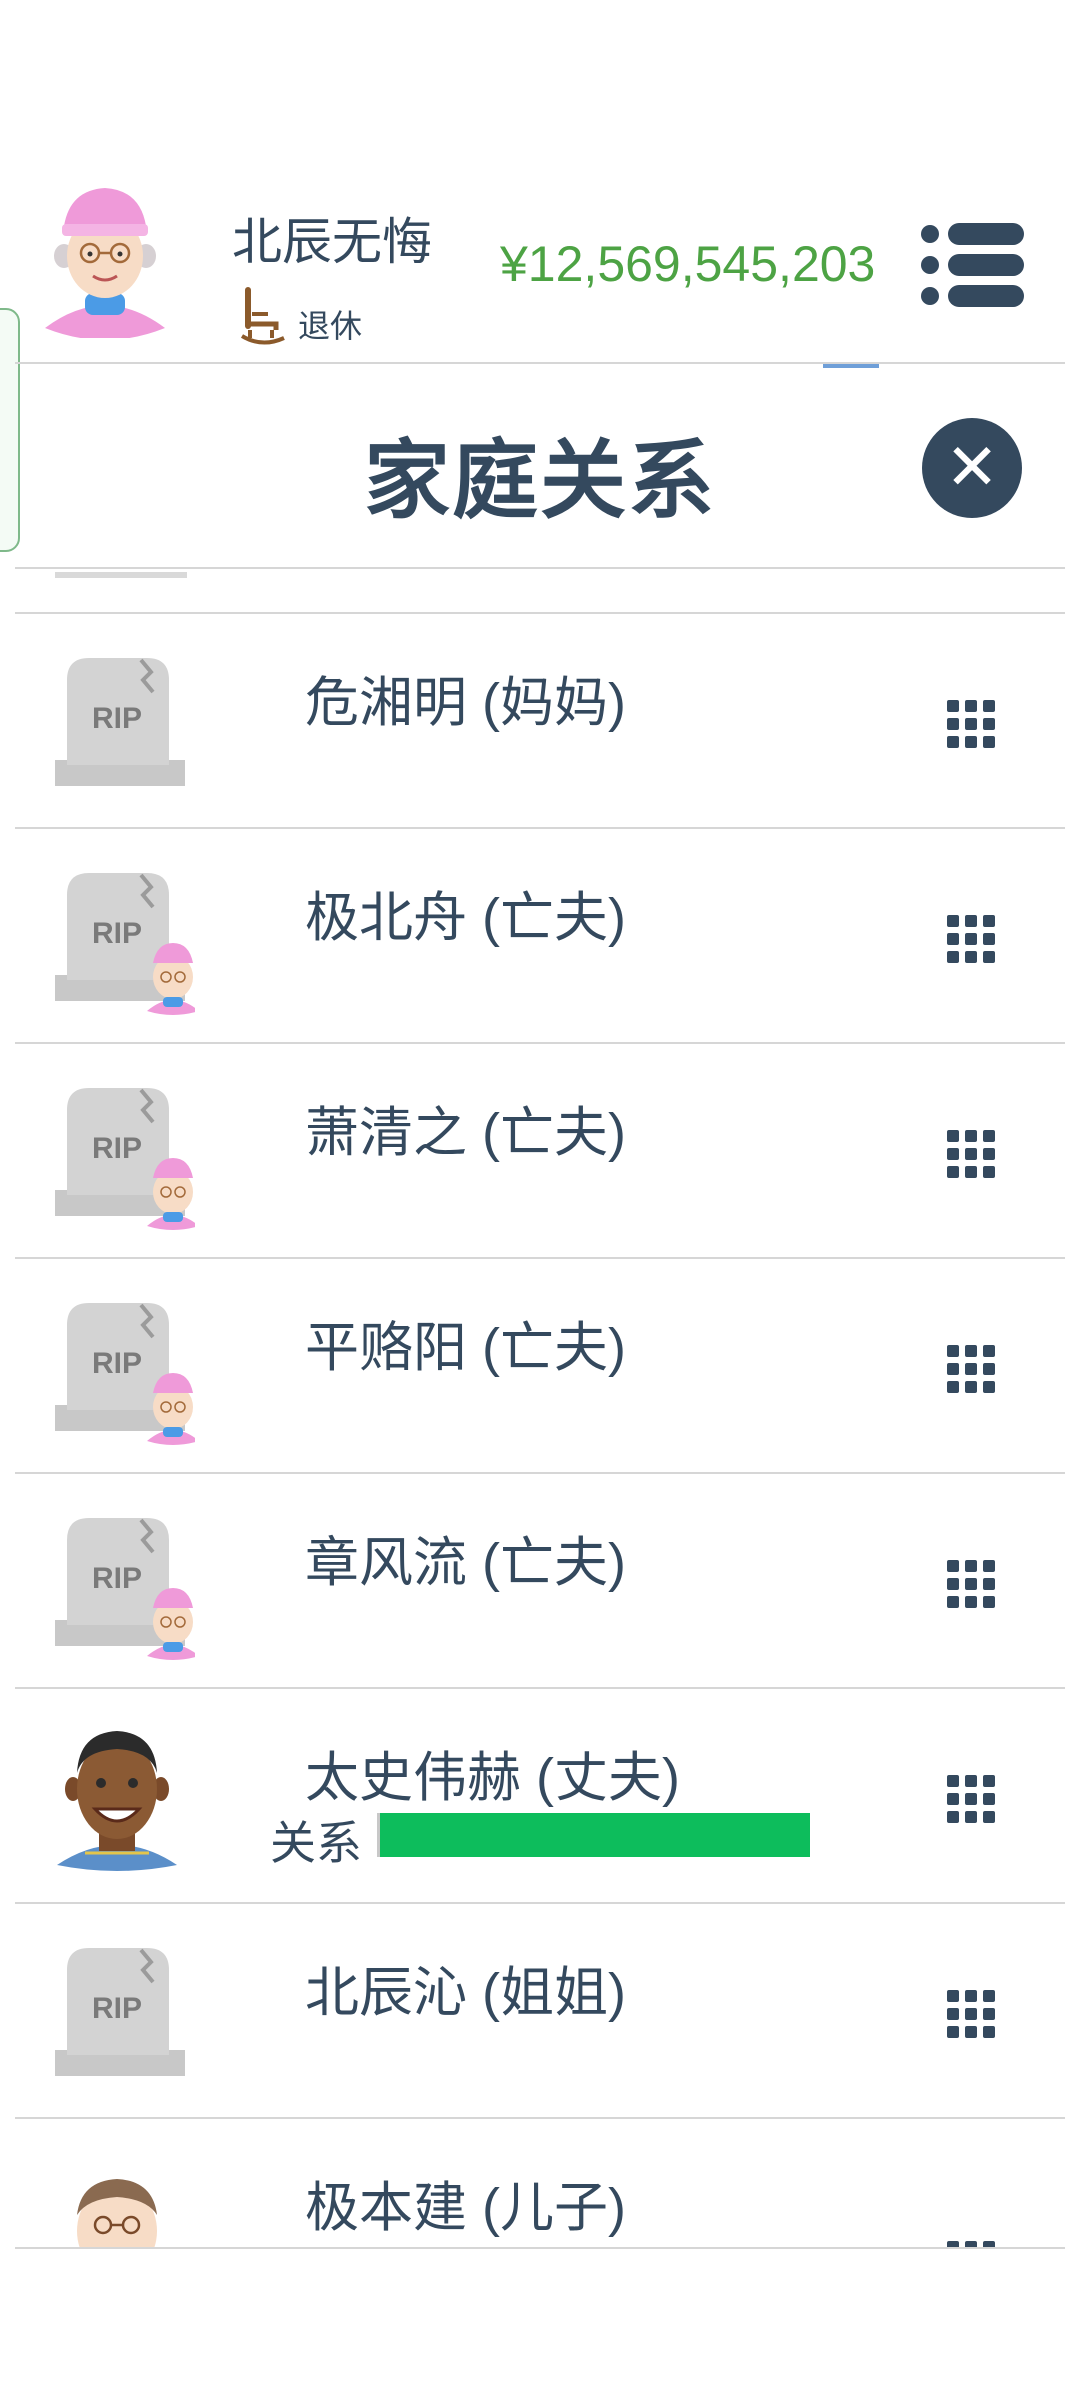 This screenshot has width=1080, height=2400. I want to click on relation-row: RIP 章风流 (亡夫), so click(540, 1579).